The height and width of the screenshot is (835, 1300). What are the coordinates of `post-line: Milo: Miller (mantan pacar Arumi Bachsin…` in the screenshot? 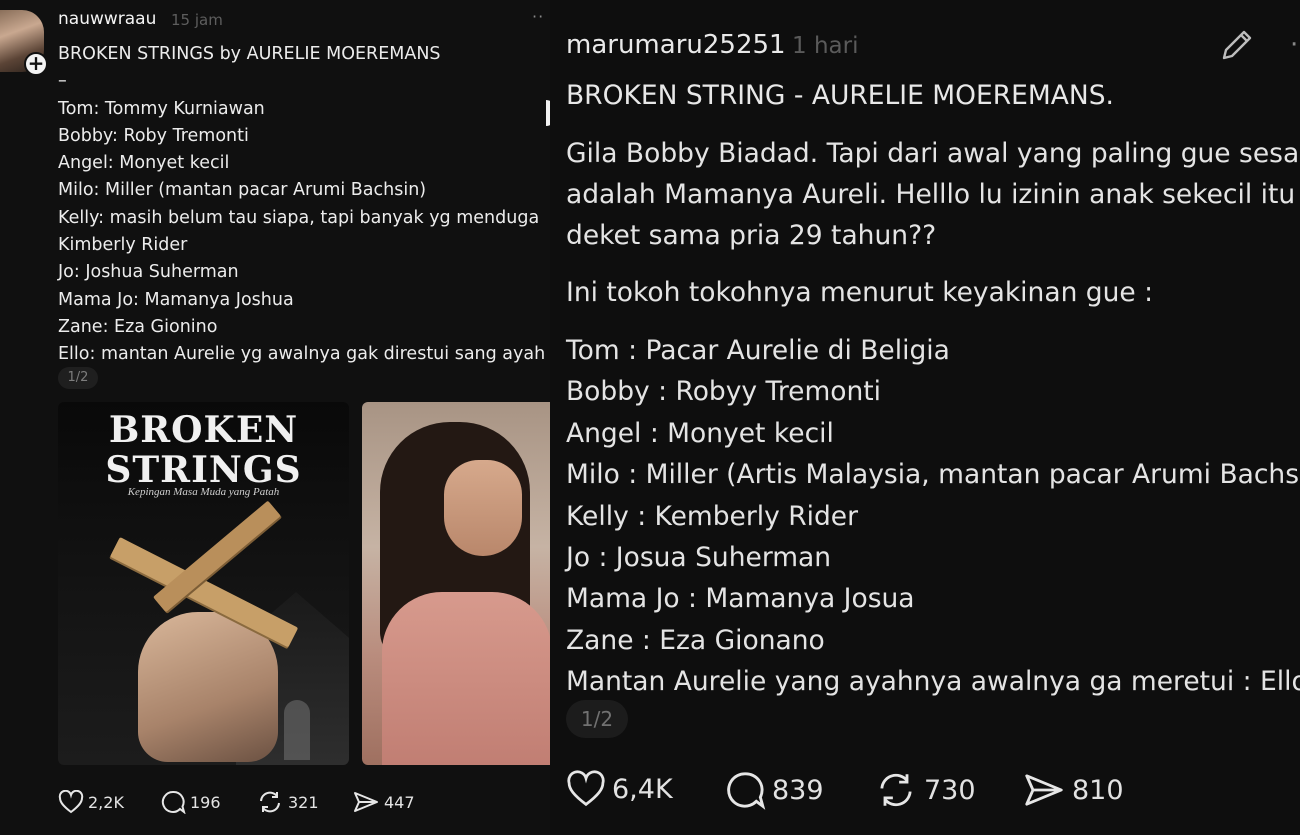 It's located at (242, 190).